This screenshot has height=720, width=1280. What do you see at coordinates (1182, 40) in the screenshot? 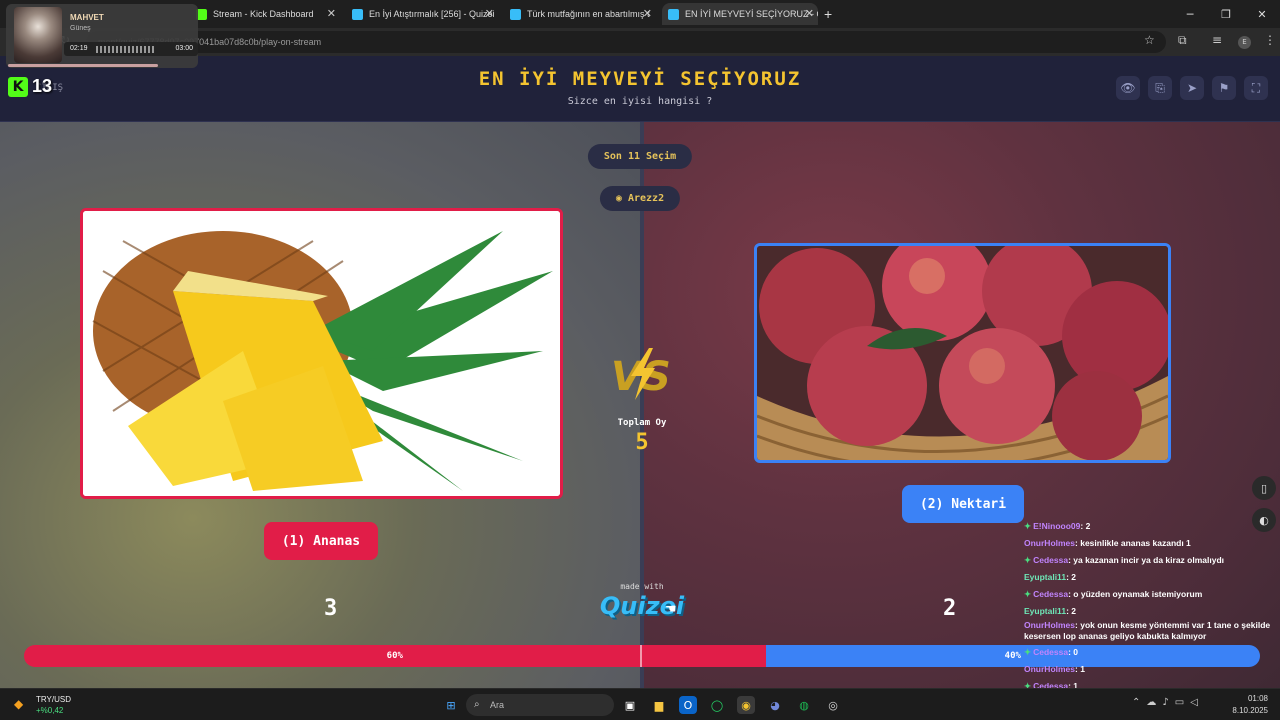
I see `extensions-icon: ⧉` at bounding box center [1182, 40].